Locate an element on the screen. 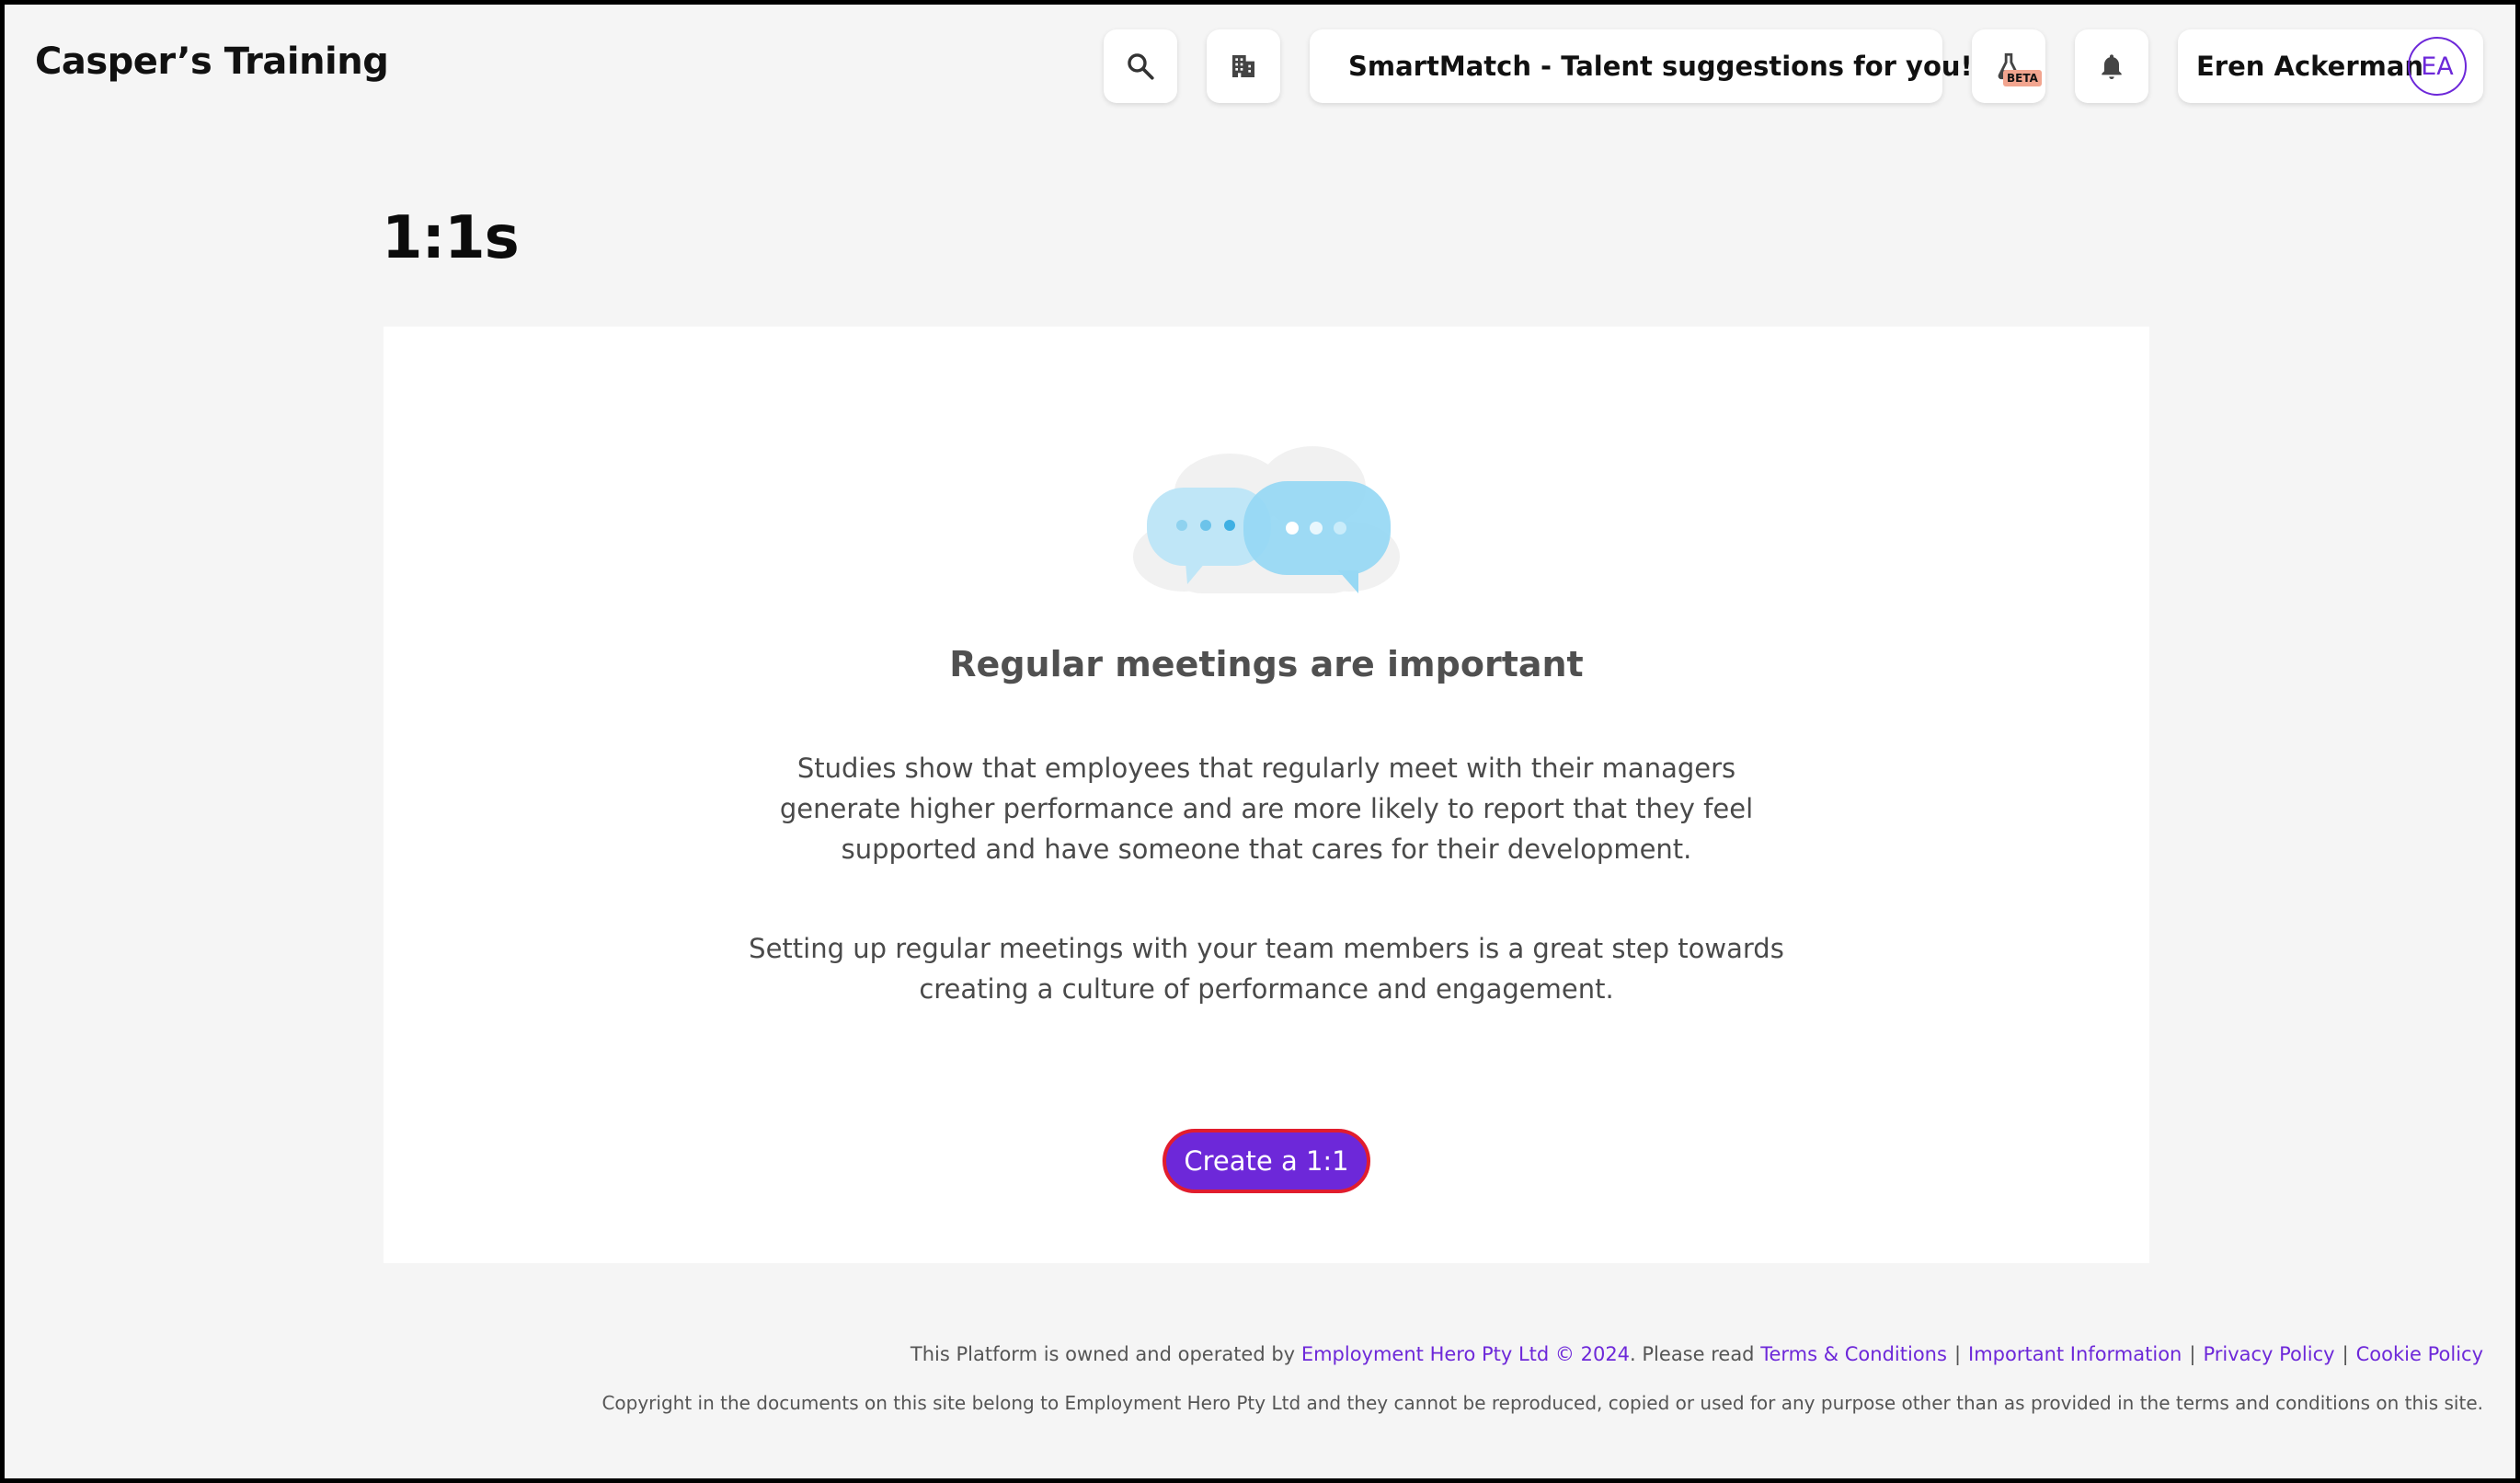  bell-icon is located at coordinates (2112, 66).